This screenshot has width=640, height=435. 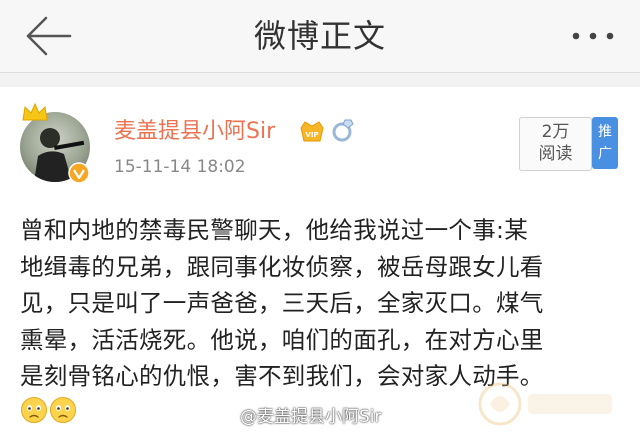 I want to click on watermark: @麦盖提县小阿Sir, so click(x=311, y=417).